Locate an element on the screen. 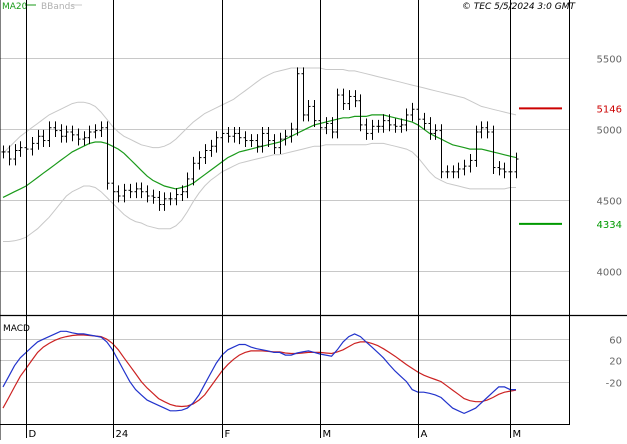 Image resolution: width=627 pixels, height=444 pixels. legend-ma20: MA20 is located at coordinates (15, 7).